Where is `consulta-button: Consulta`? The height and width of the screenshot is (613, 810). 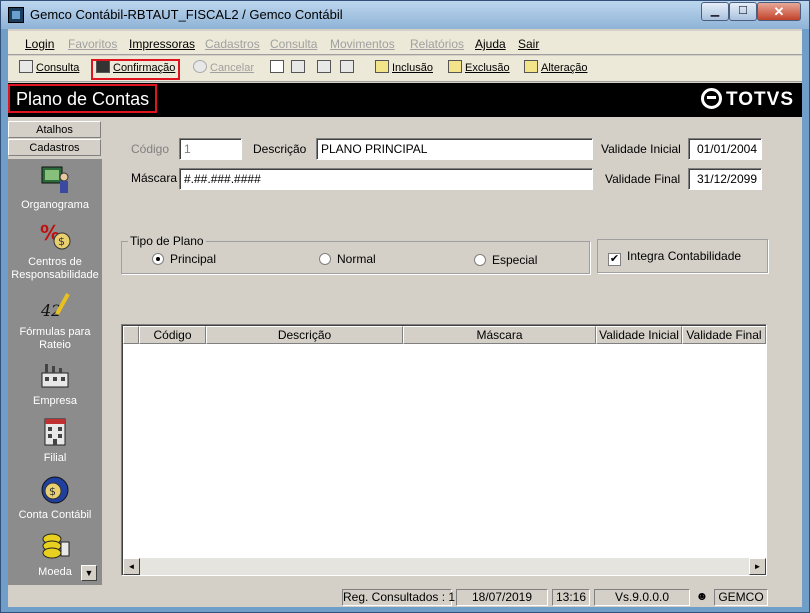 consulta-button: Consulta is located at coordinates (49, 69).